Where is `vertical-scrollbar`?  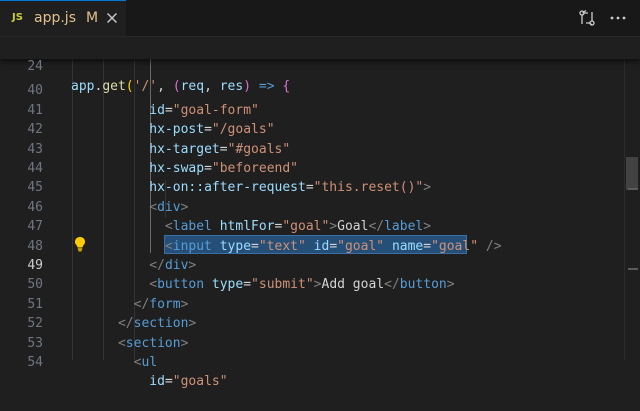 vertical-scrollbar is located at coordinates (632, 198).